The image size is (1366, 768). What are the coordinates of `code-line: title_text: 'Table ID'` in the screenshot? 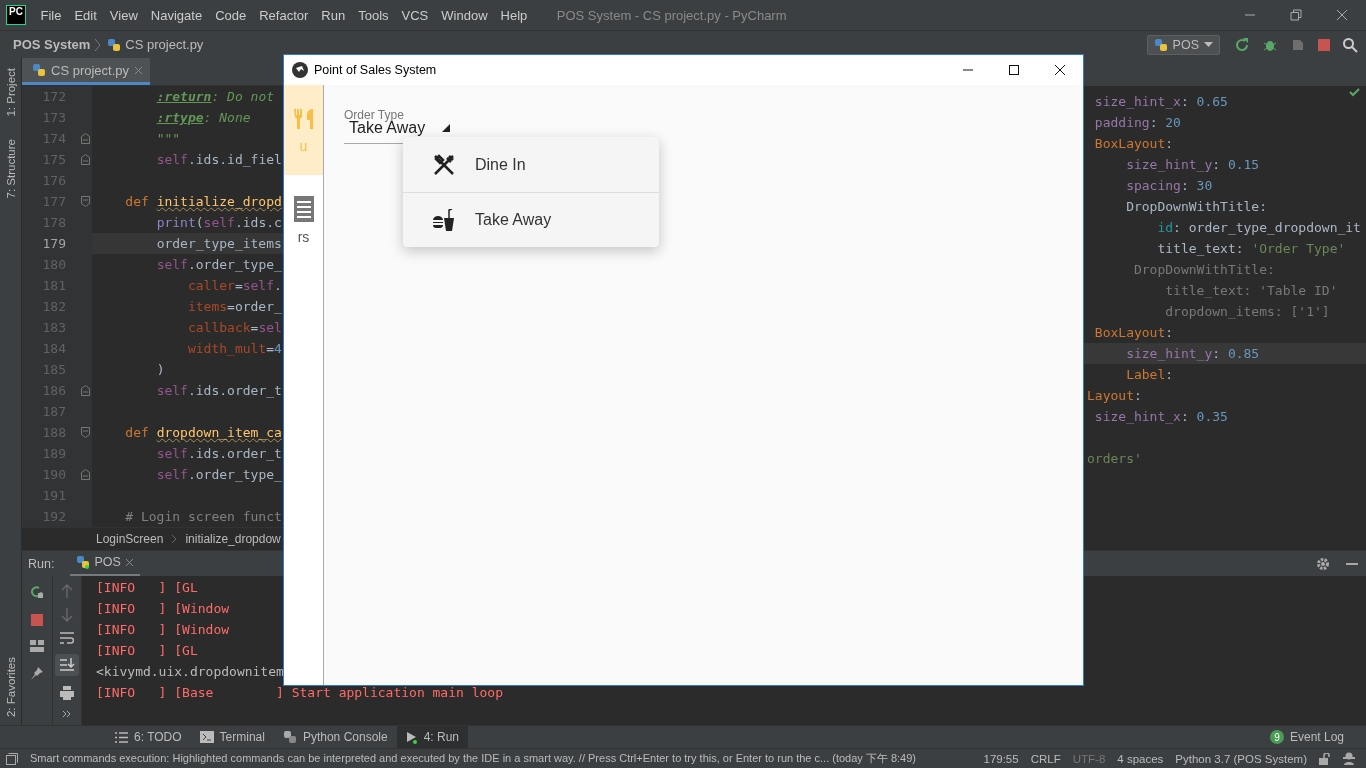 It's located at (1251, 290).